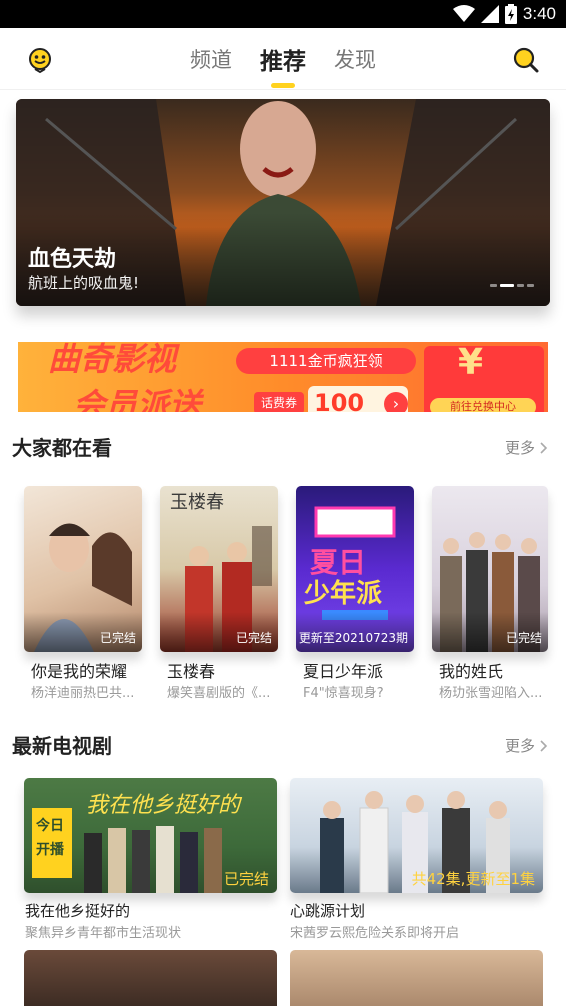  Describe the element at coordinates (219, 569) in the screenshot. I see `poster-card: 玉楼春 已完结` at that location.